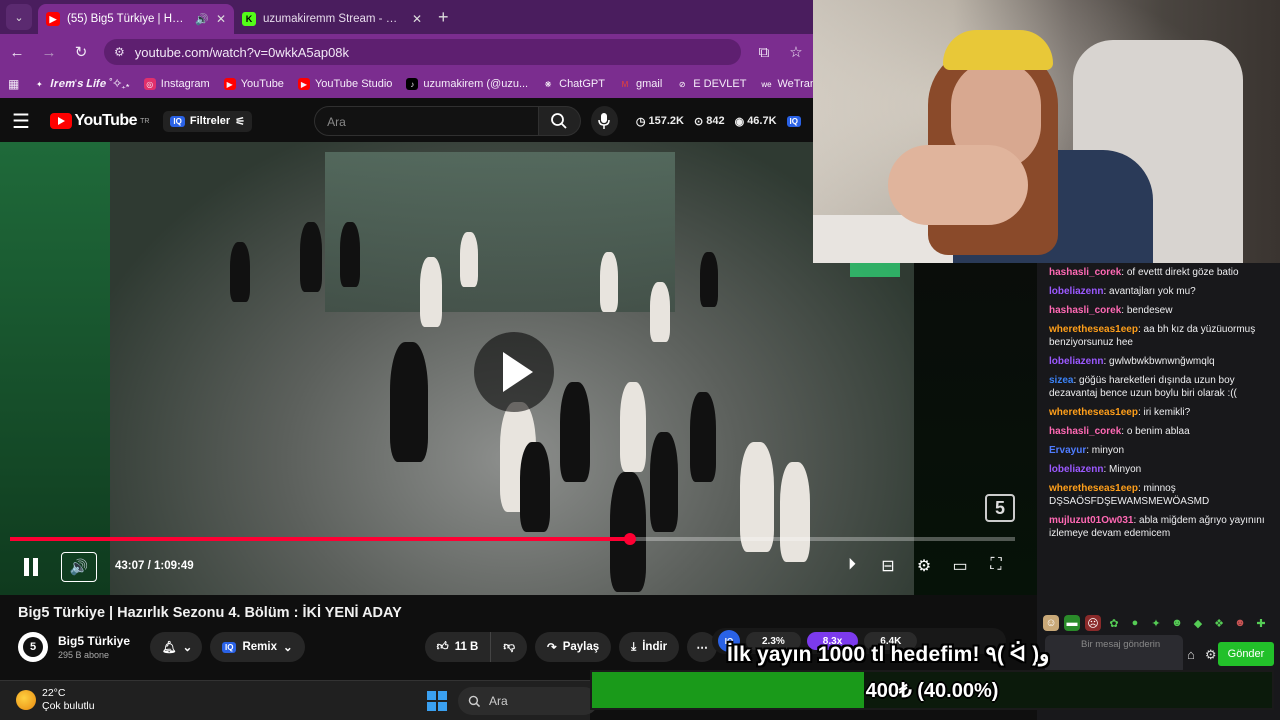 The width and height of the screenshot is (1280, 720). What do you see at coordinates (176, 647) in the screenshot?
I see `notification-bell-button: 🔔︎ ⌄` at bounding box center [176, 647].